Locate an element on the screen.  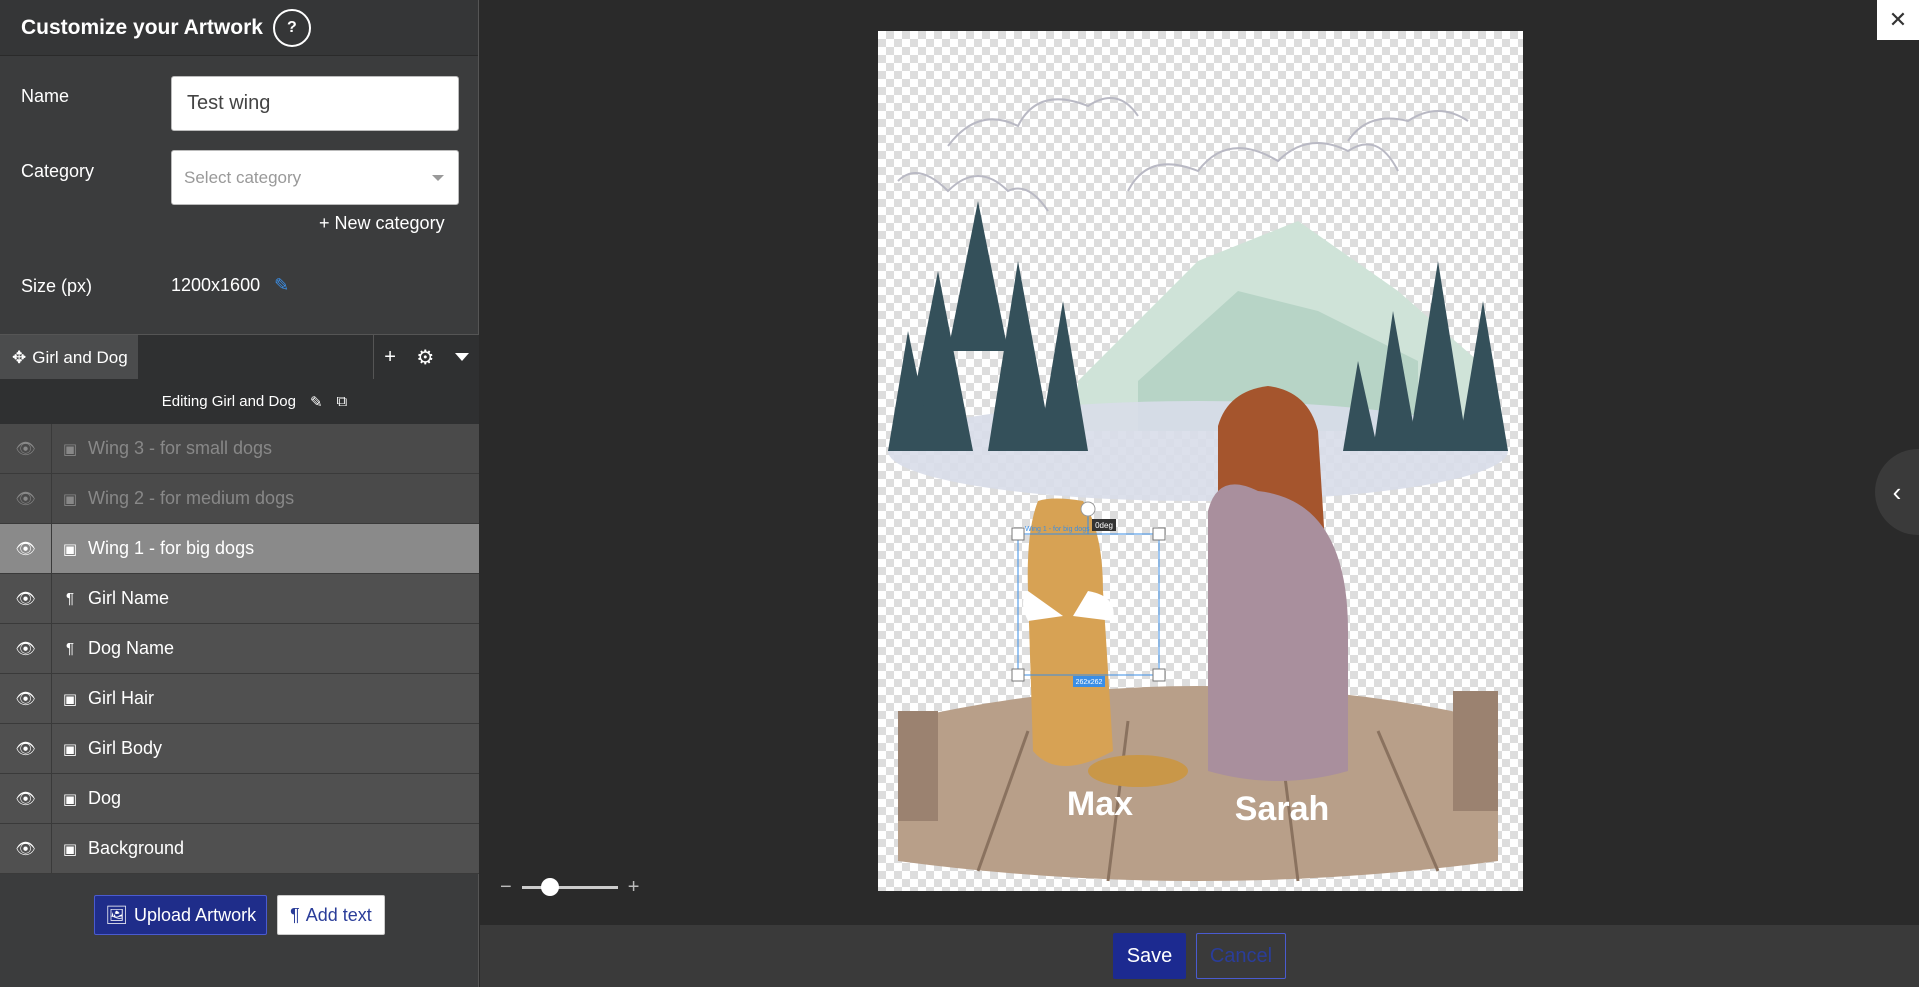
girl-body is located at coordinates (1278, 632).